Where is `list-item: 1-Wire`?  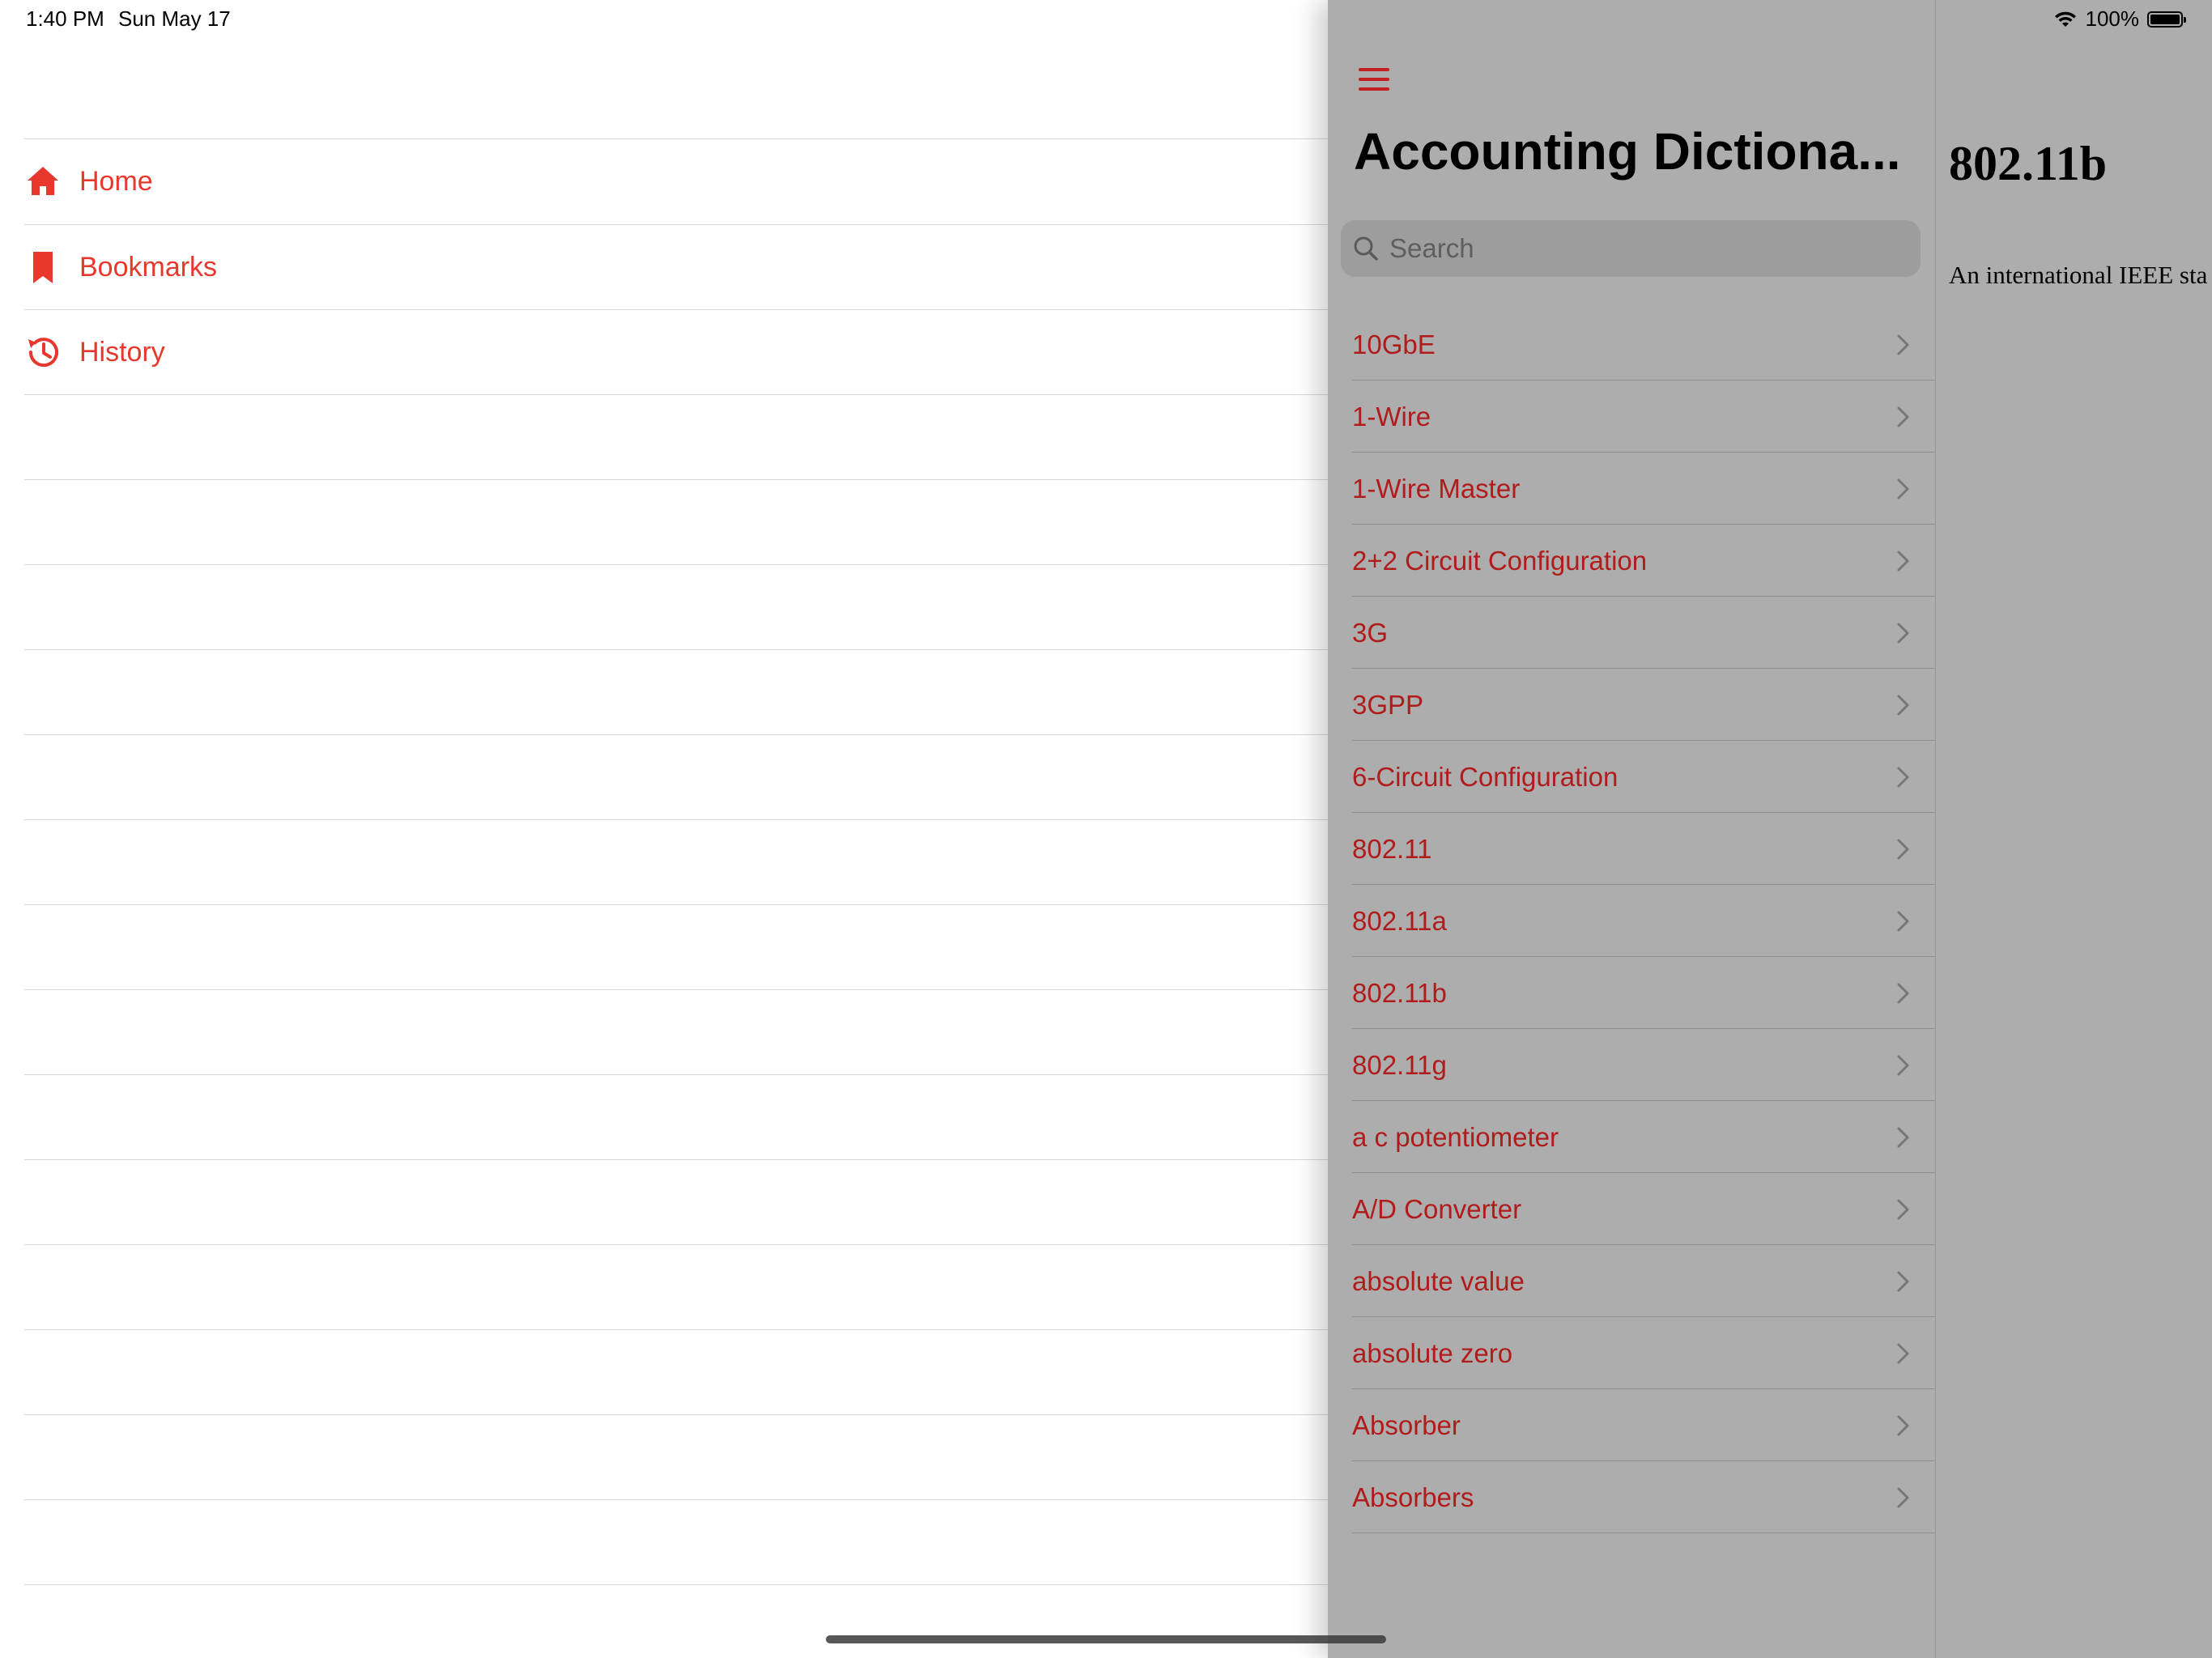
list-item: 1-Wire is located at coordinates (1632, 416).